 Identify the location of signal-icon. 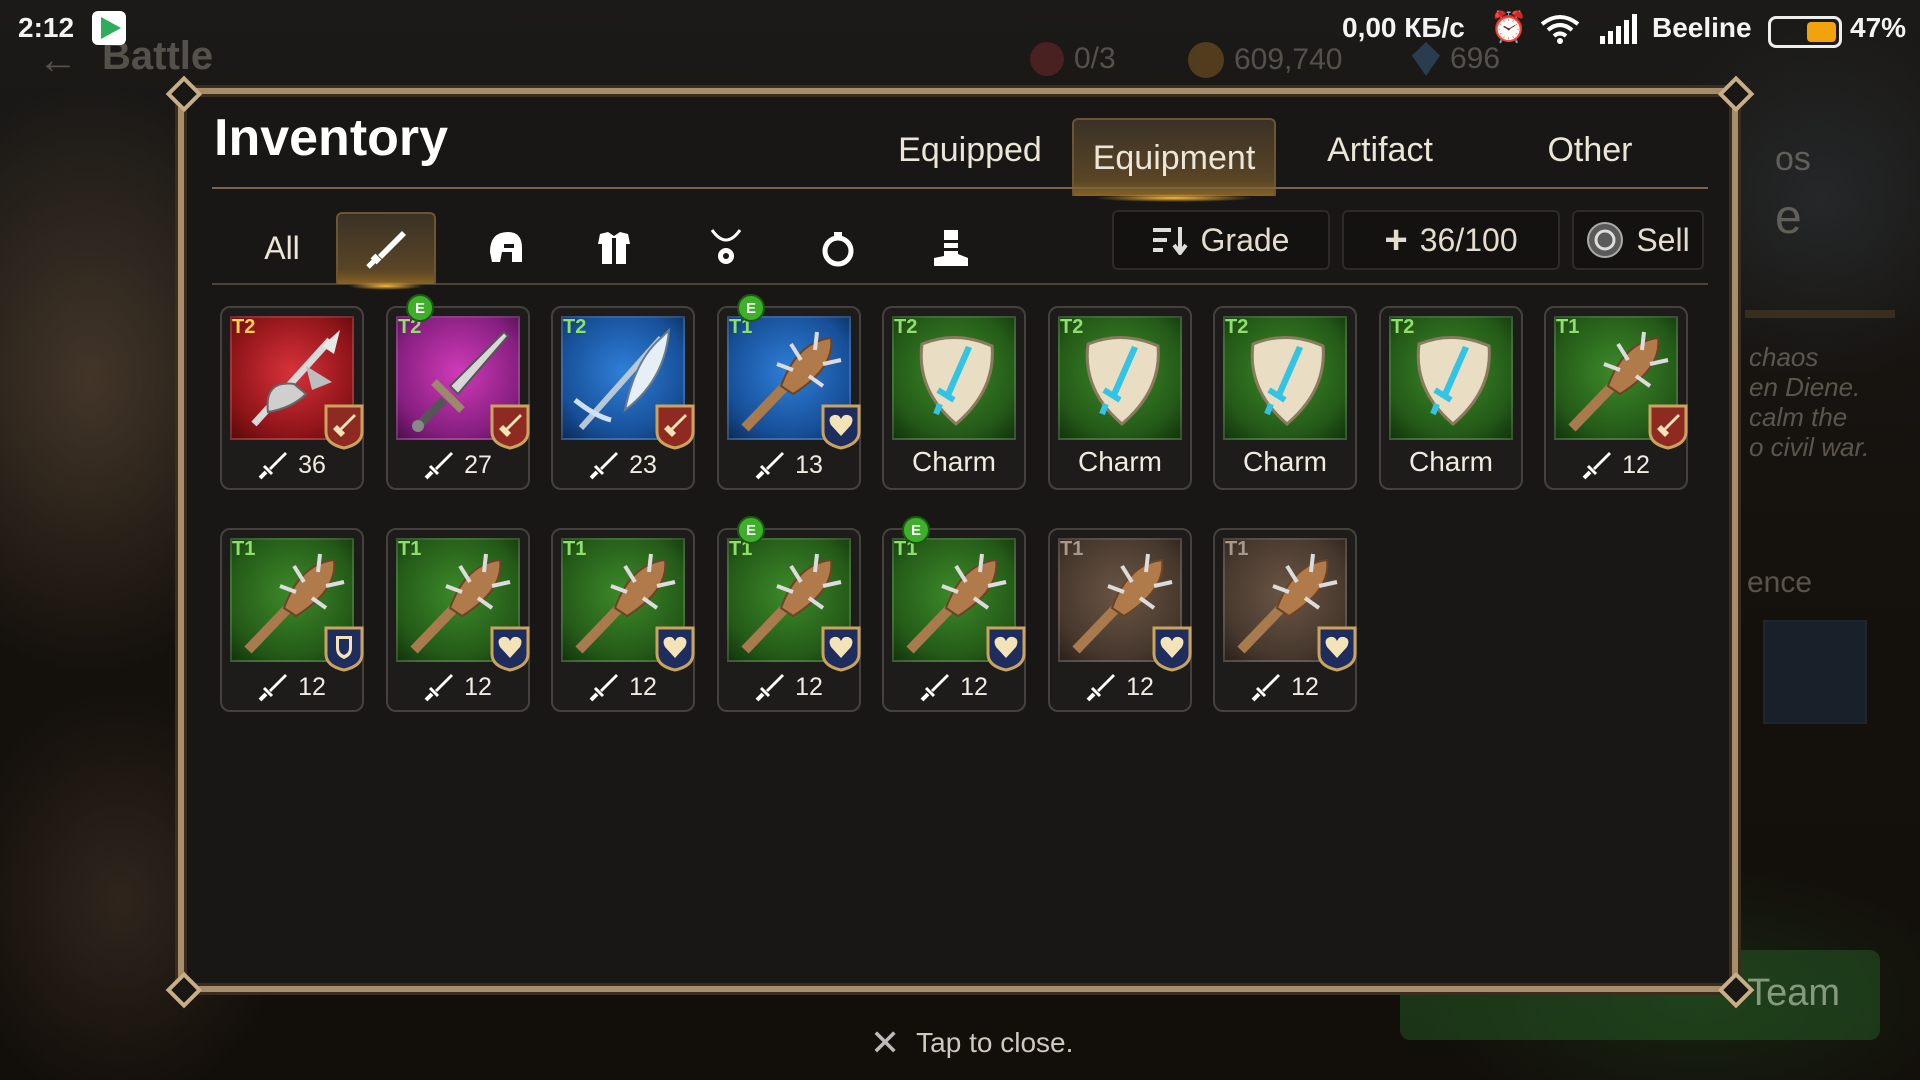
(1618, 29).